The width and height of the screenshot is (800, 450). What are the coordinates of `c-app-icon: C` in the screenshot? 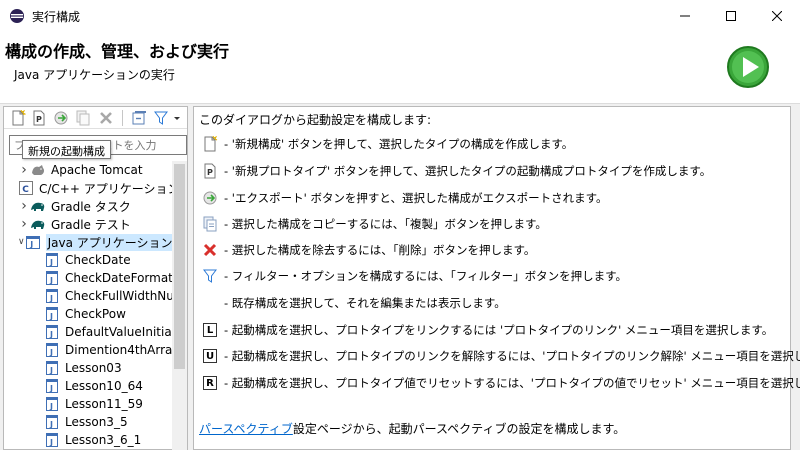 It's located at (26, 188).